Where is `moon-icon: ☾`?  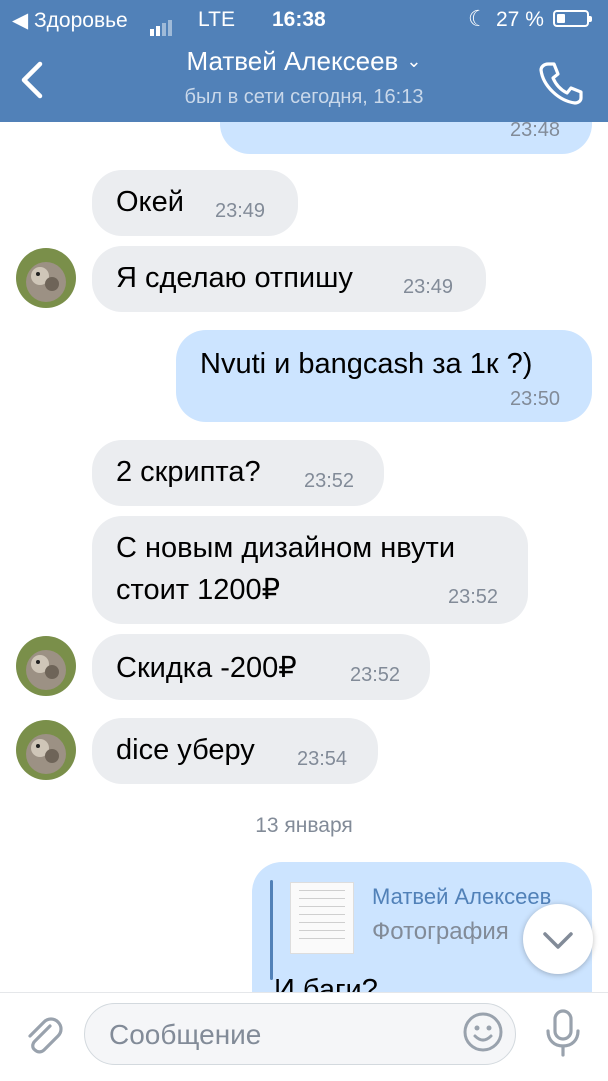
moon-icon: ☾ is located at coordinates (478, 18).